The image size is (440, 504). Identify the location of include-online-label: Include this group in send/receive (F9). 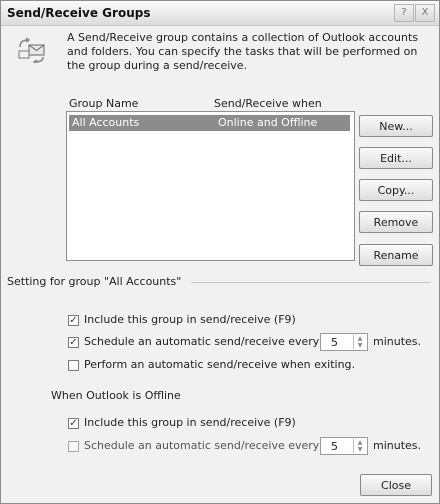
(190, 319).